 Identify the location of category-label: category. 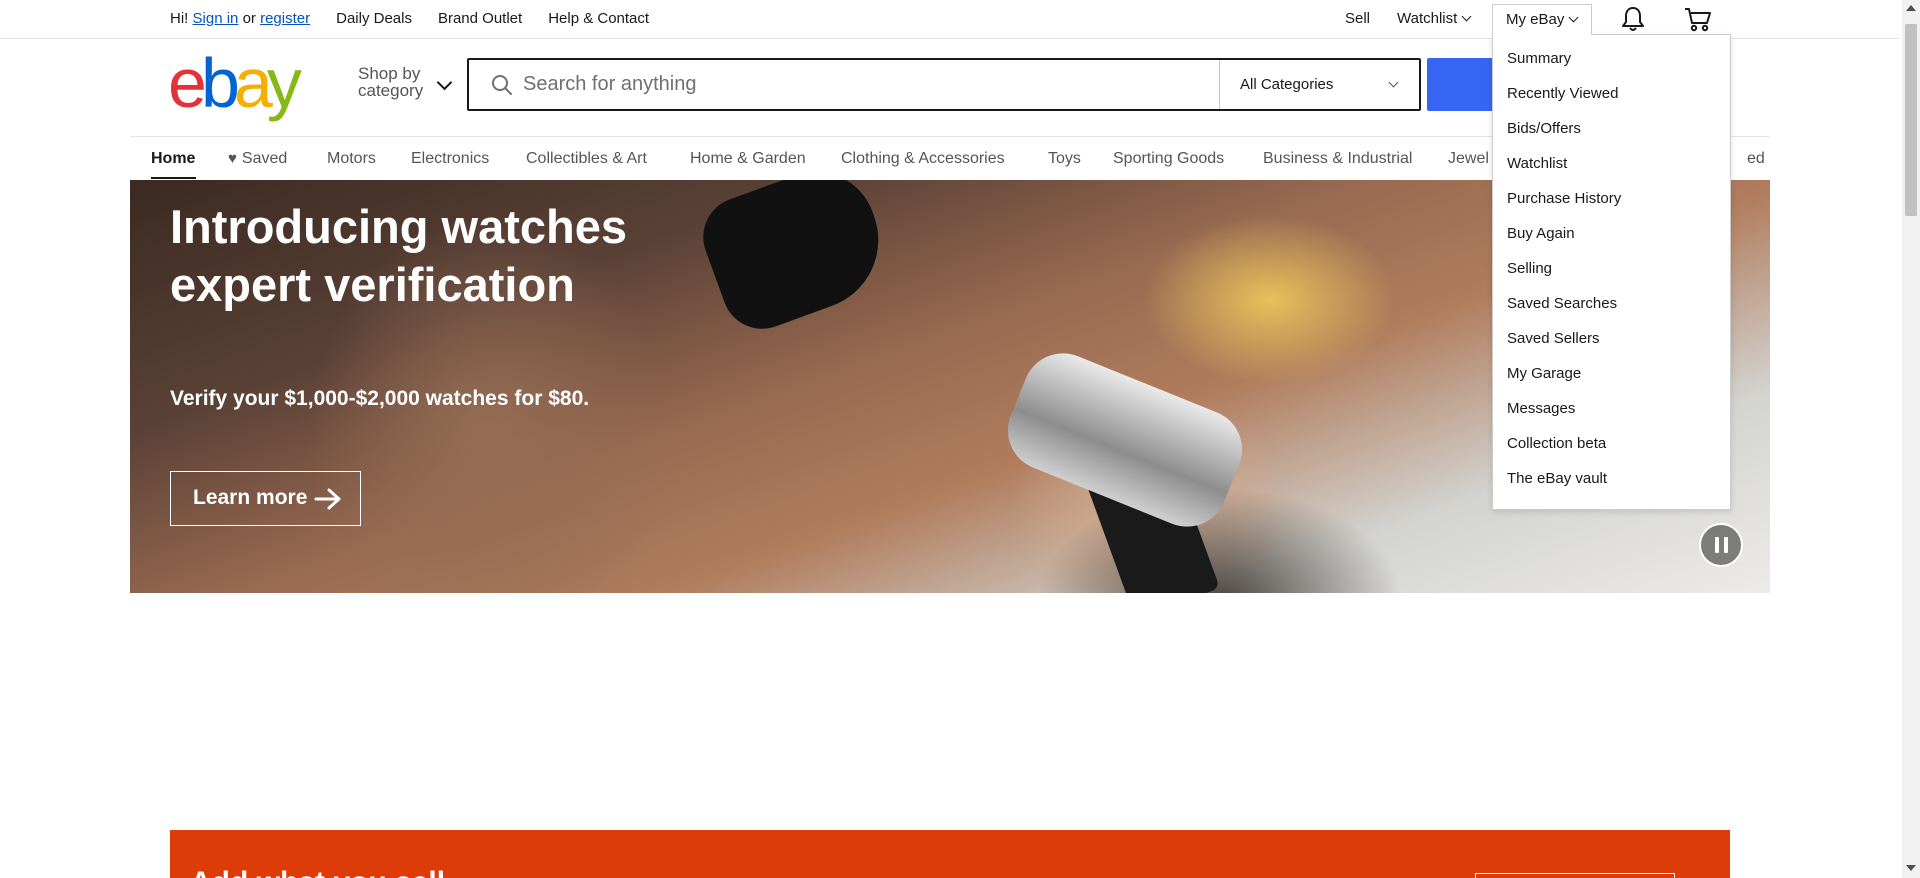
(391, 90).